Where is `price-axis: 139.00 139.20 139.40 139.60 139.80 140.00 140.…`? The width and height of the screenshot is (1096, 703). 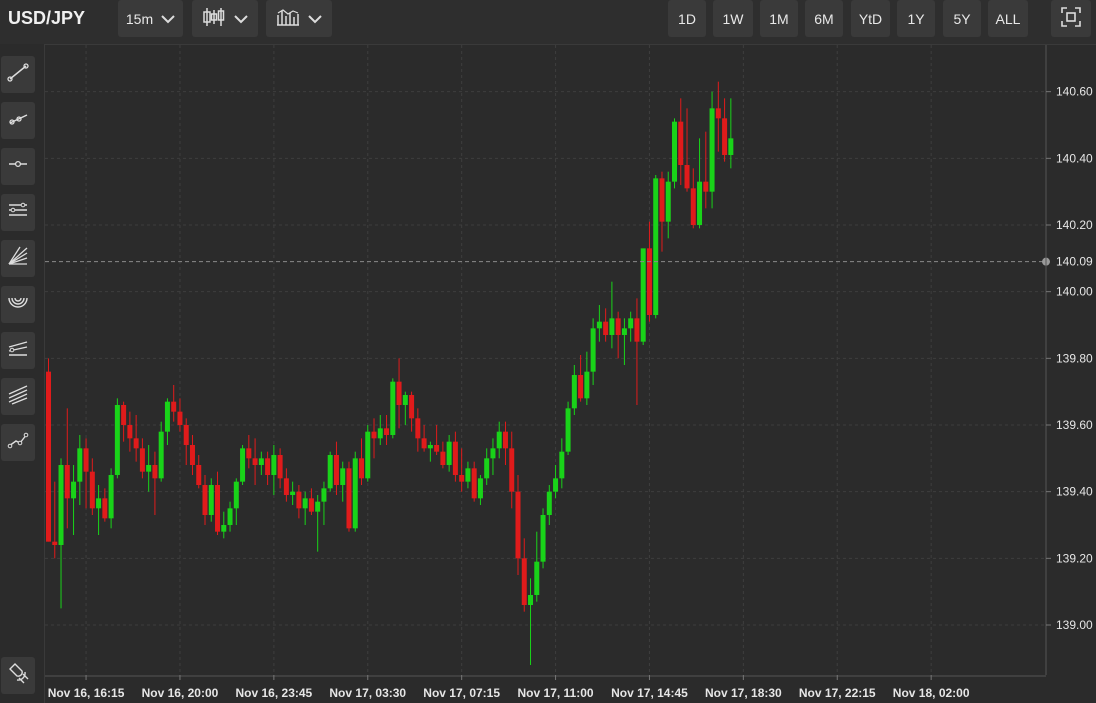
price-axis: 139.00 139.20 139.40 139.60 139.80 140.00 140.… is located at coordinates (1069, 358).